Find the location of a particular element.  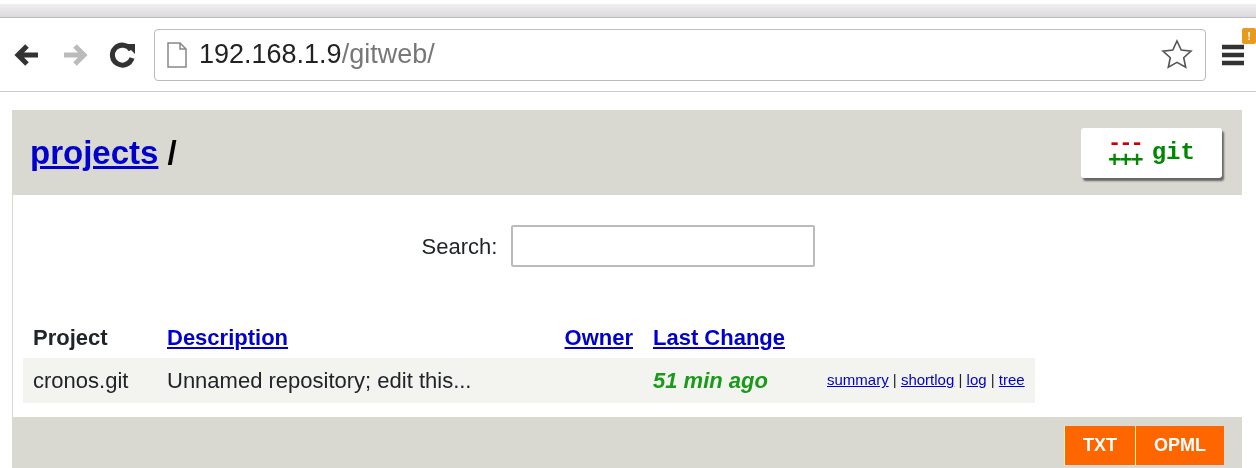

notification-badge: ! is located at coordinates (1249, 36).